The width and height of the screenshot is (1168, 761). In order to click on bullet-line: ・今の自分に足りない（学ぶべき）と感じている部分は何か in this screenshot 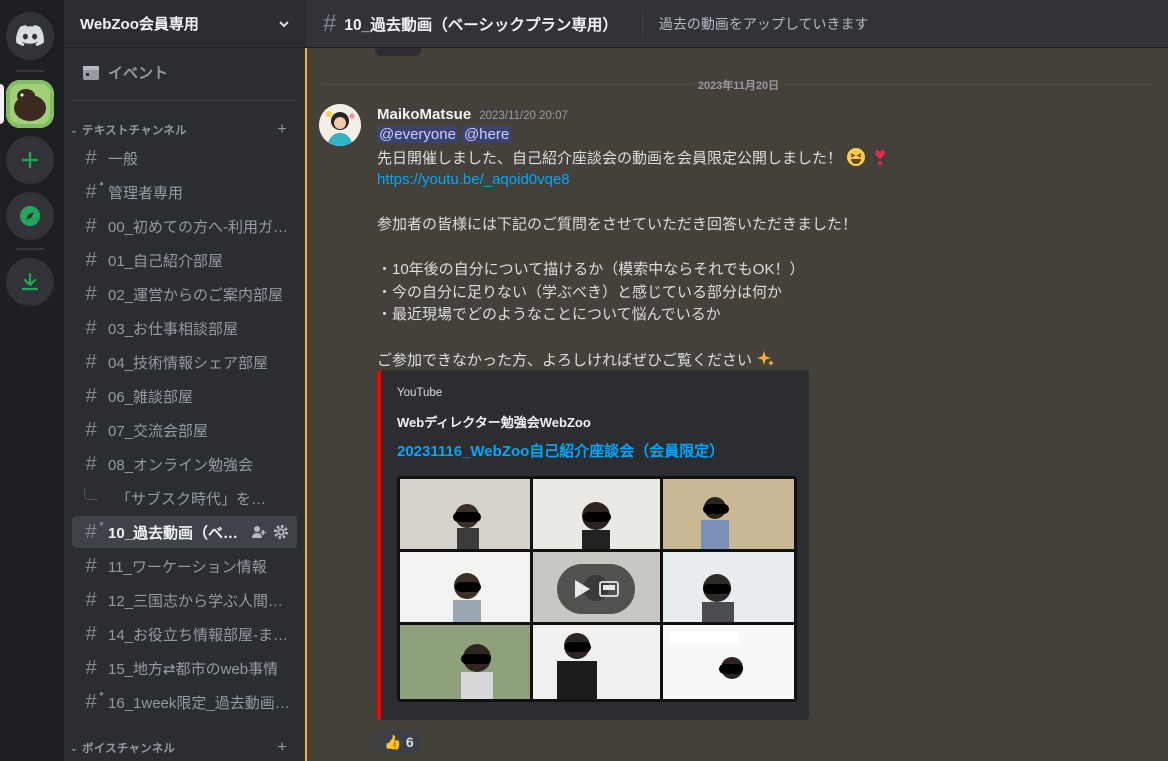, I will do `click(757, 293)`.